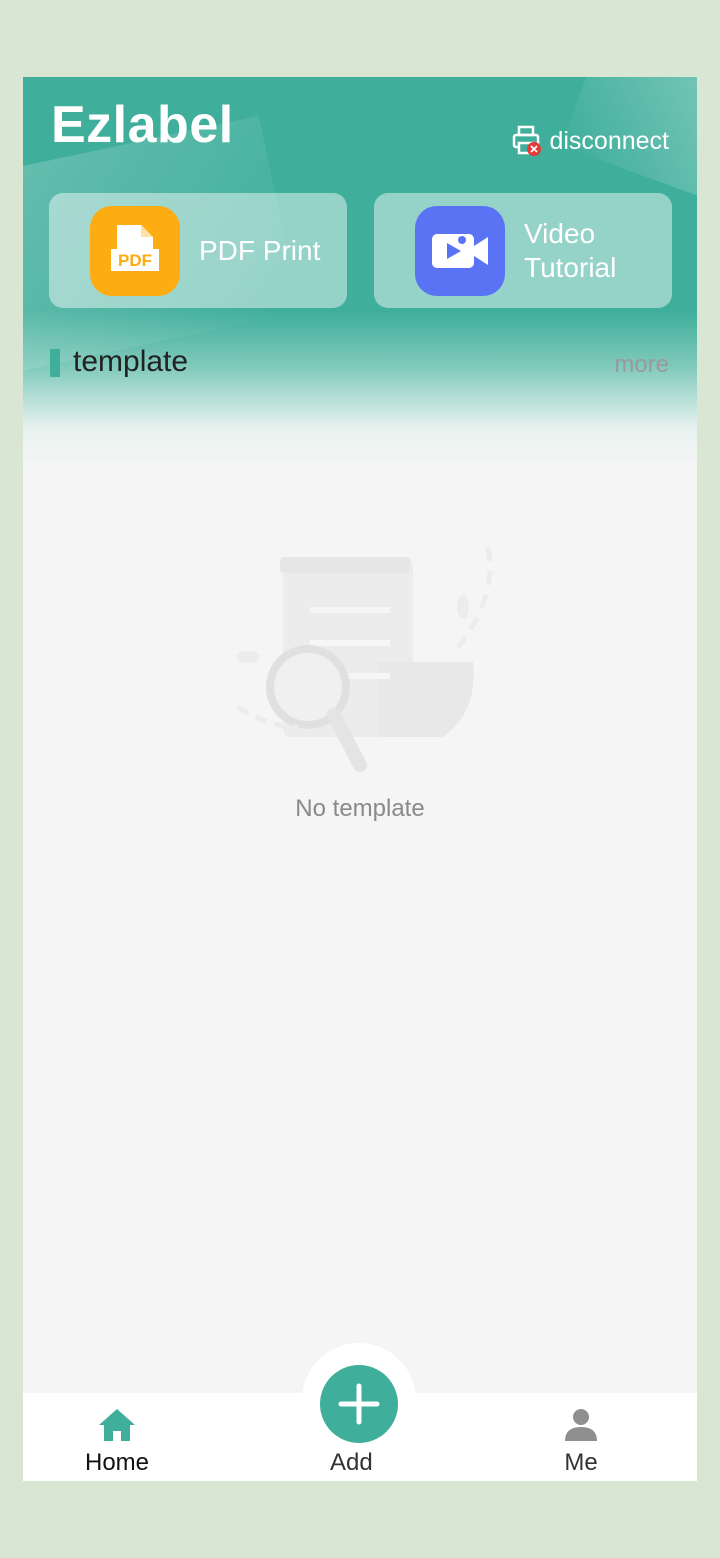  Describe the element at coordinates (135, 260) in the screenshot. I see `svg-text: PDF` at that location.